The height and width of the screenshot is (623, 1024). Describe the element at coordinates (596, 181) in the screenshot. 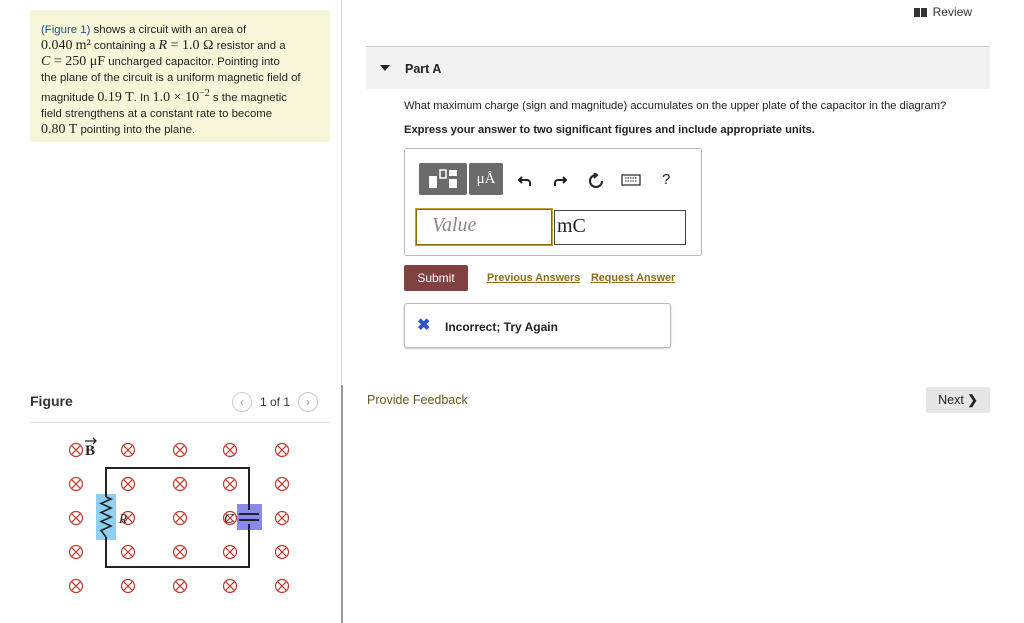

I see `reset-icon` at that location.